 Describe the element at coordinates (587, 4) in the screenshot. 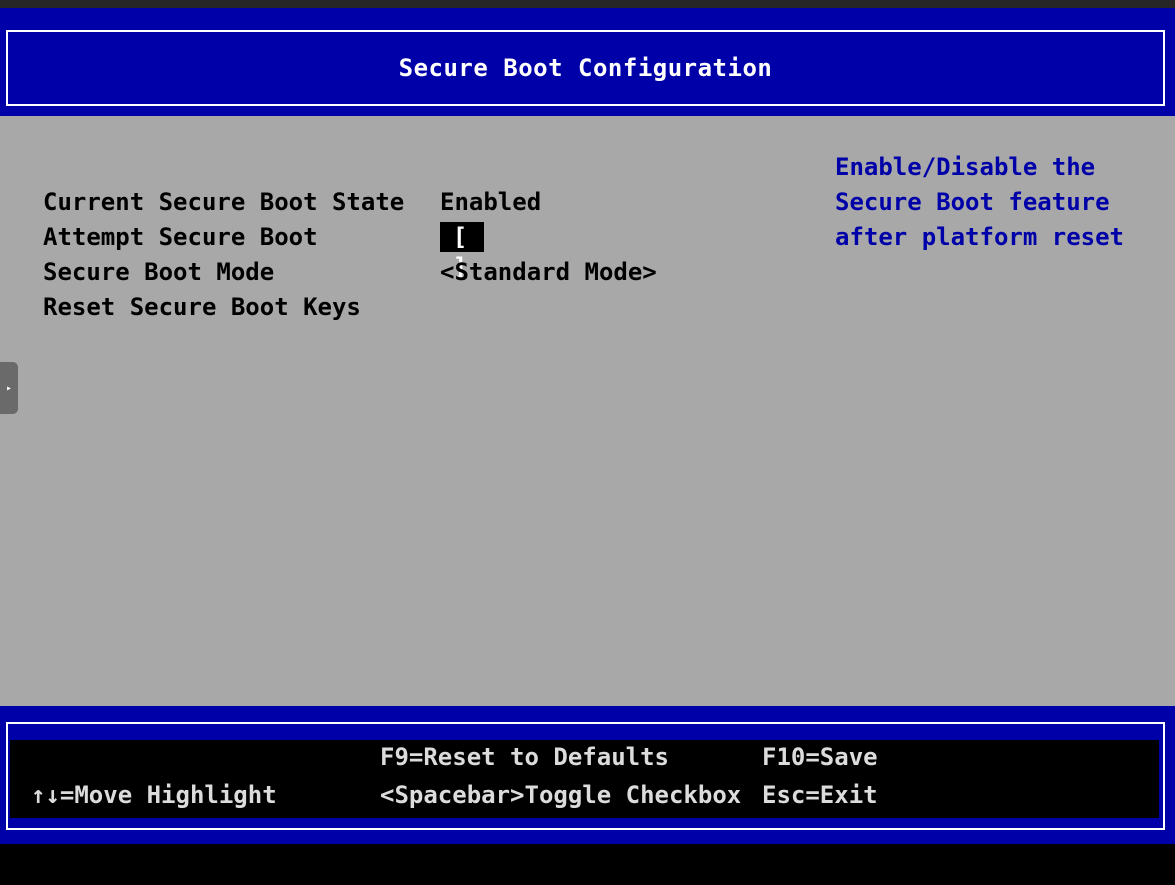

I see `top-strip` at that location.